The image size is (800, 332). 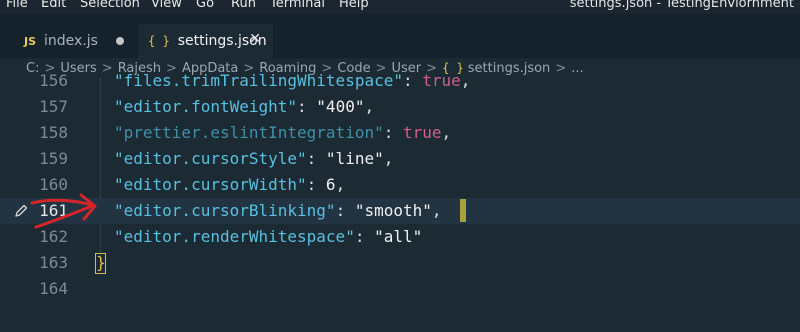 What do you see at coordinates (53, 106) in the screenshot?
I see `line-number: 157` at bounding box center [53, 106].